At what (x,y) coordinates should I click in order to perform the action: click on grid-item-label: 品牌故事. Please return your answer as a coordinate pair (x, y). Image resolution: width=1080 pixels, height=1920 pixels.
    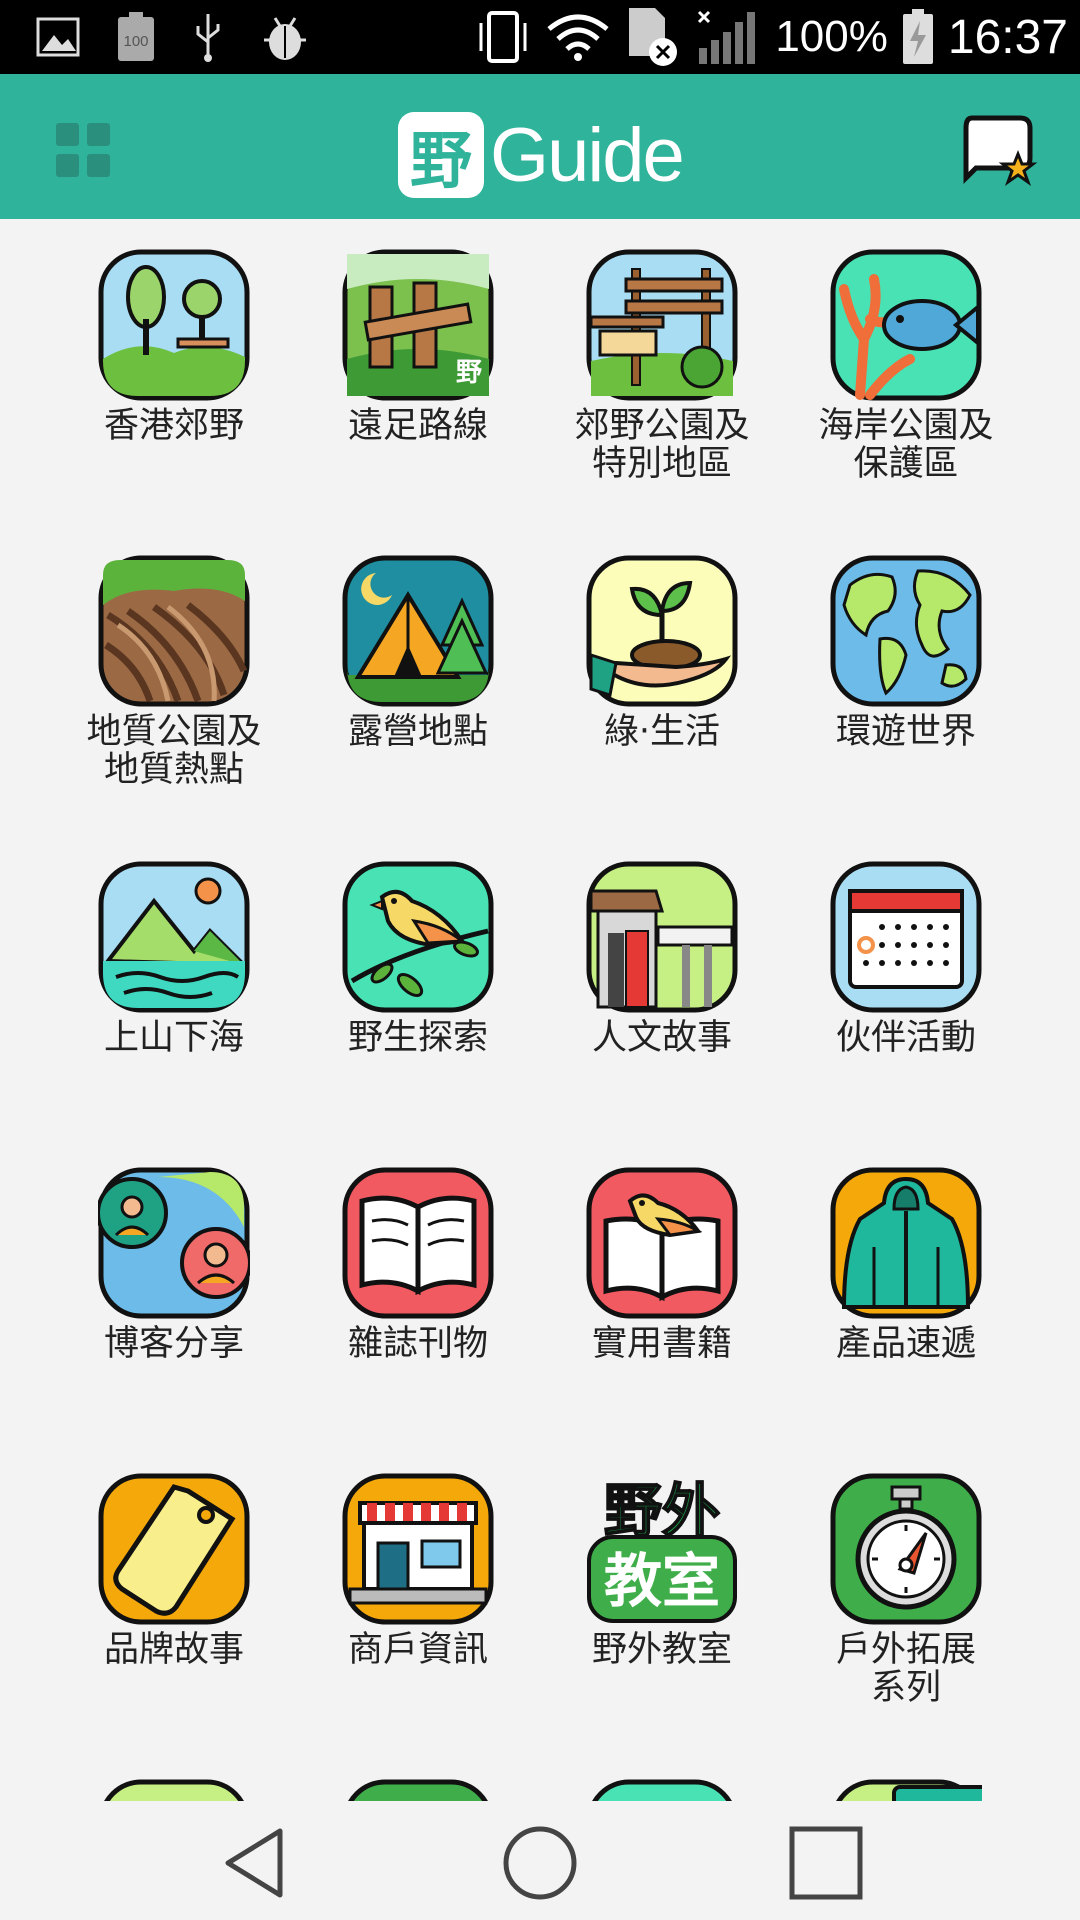
    Looking at the image, I should click on (173, 1650).